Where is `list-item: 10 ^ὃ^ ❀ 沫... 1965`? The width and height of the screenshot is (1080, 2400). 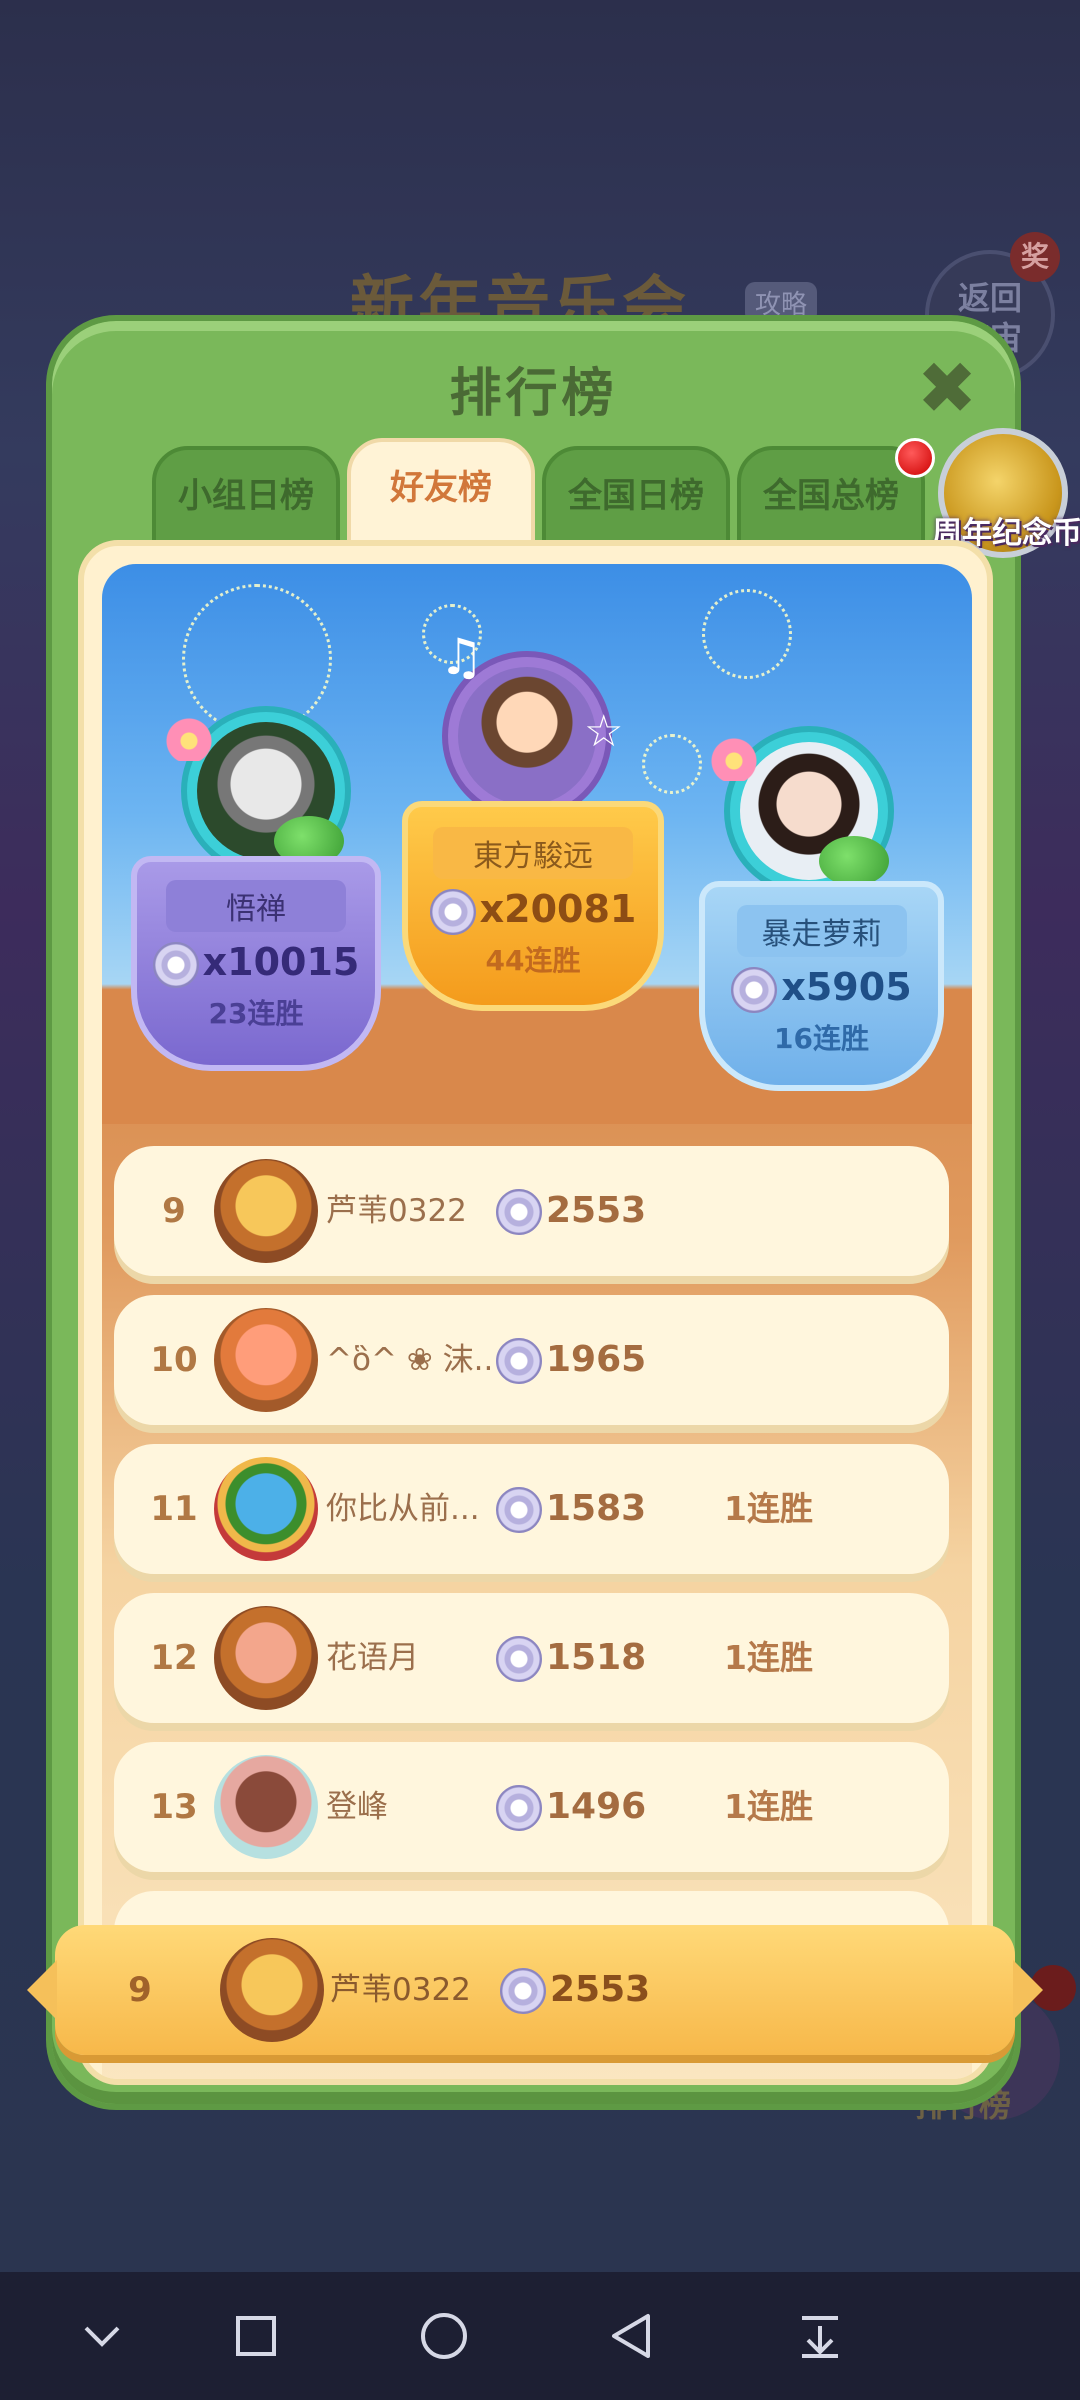
list-item: 10 ^ὃ^ ❀ 沫... 1965 is located at coordinates (531, 1360).